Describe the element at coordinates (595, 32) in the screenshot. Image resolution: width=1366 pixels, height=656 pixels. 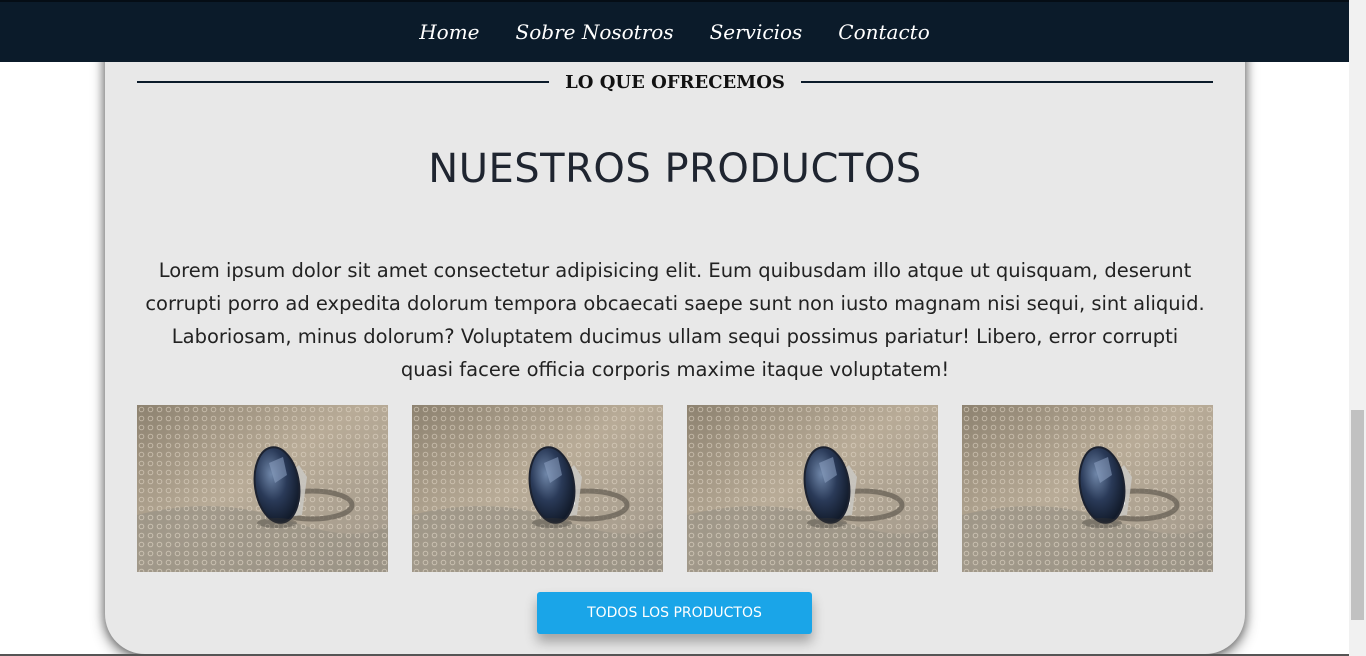
I see `nav-link-about: Sobre Nosotros` at that location.